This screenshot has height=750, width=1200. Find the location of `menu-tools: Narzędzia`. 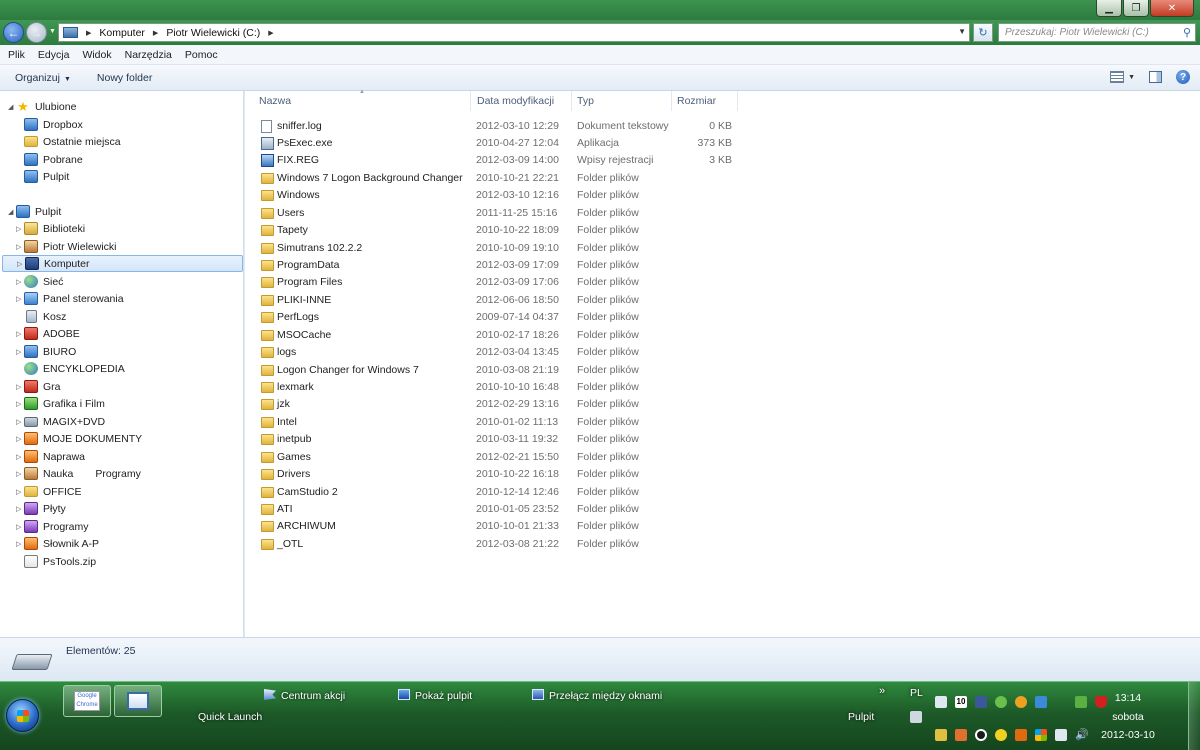

menu-tools: Narzędzia is located at coordinates (148, 55).